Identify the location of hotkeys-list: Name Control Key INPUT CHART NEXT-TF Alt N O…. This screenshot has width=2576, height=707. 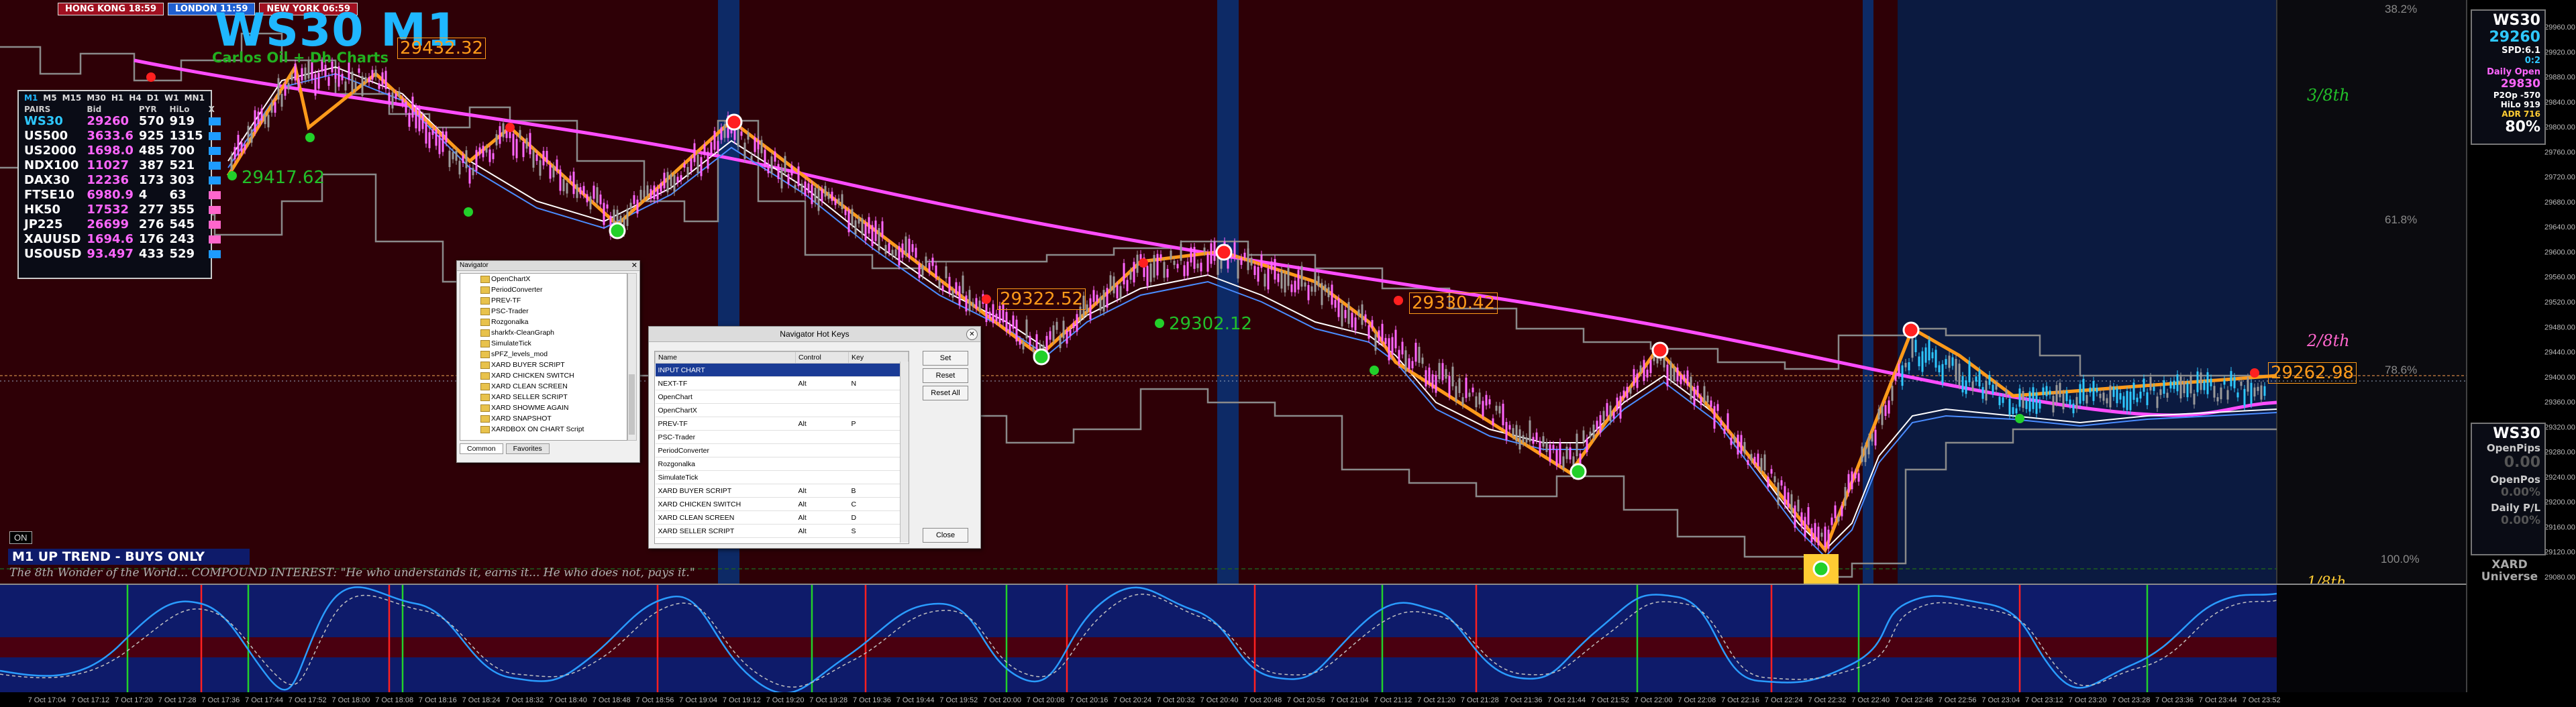
(781, 447).